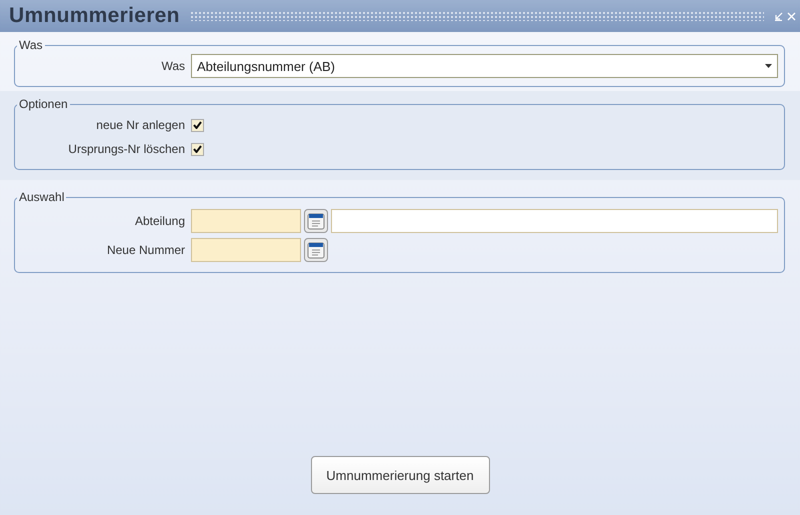 Image resolution: width=800 pixels, height=515 pixels. Describe the element at coordinates (554, 220) in the screenshot. I see `description-field` at that location.